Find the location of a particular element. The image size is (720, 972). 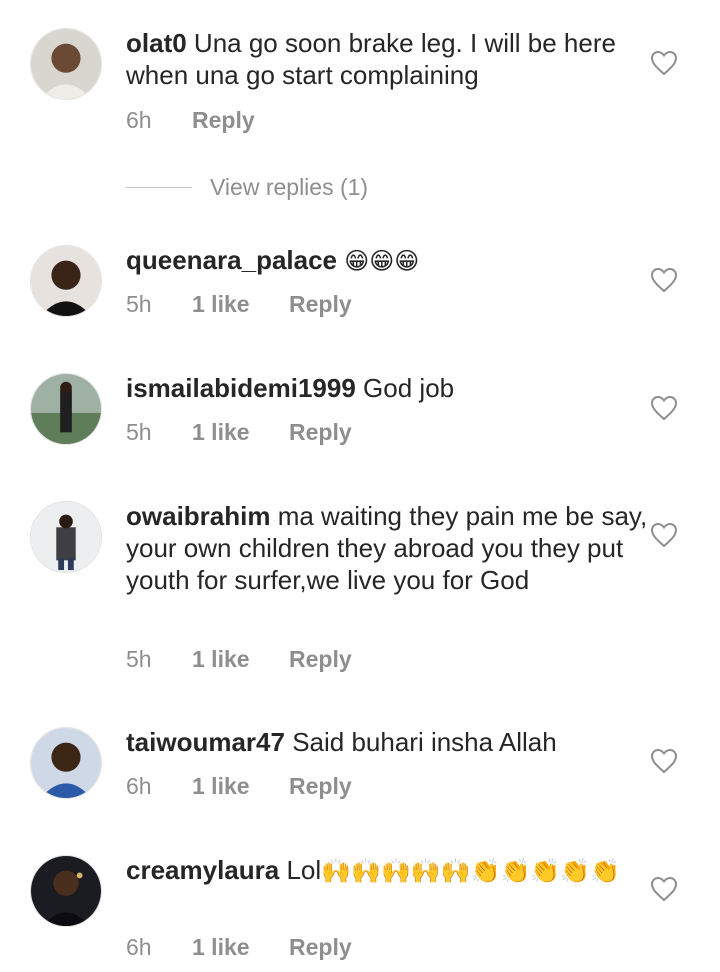

comment-username: creamylaura is located at coordinates (202, 870).